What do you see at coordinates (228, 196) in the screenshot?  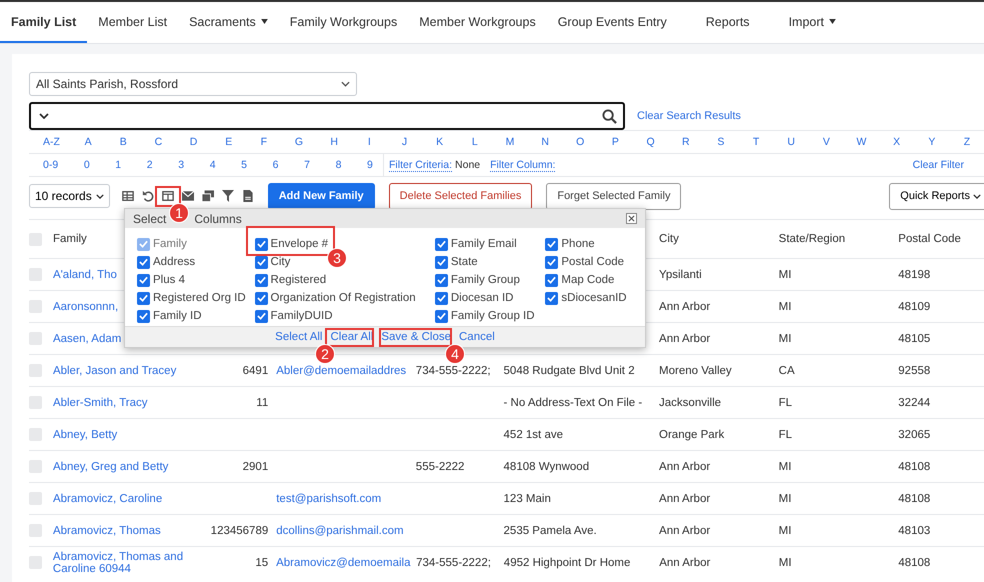 I see `filter-icon` at bounding box center [228, 196].